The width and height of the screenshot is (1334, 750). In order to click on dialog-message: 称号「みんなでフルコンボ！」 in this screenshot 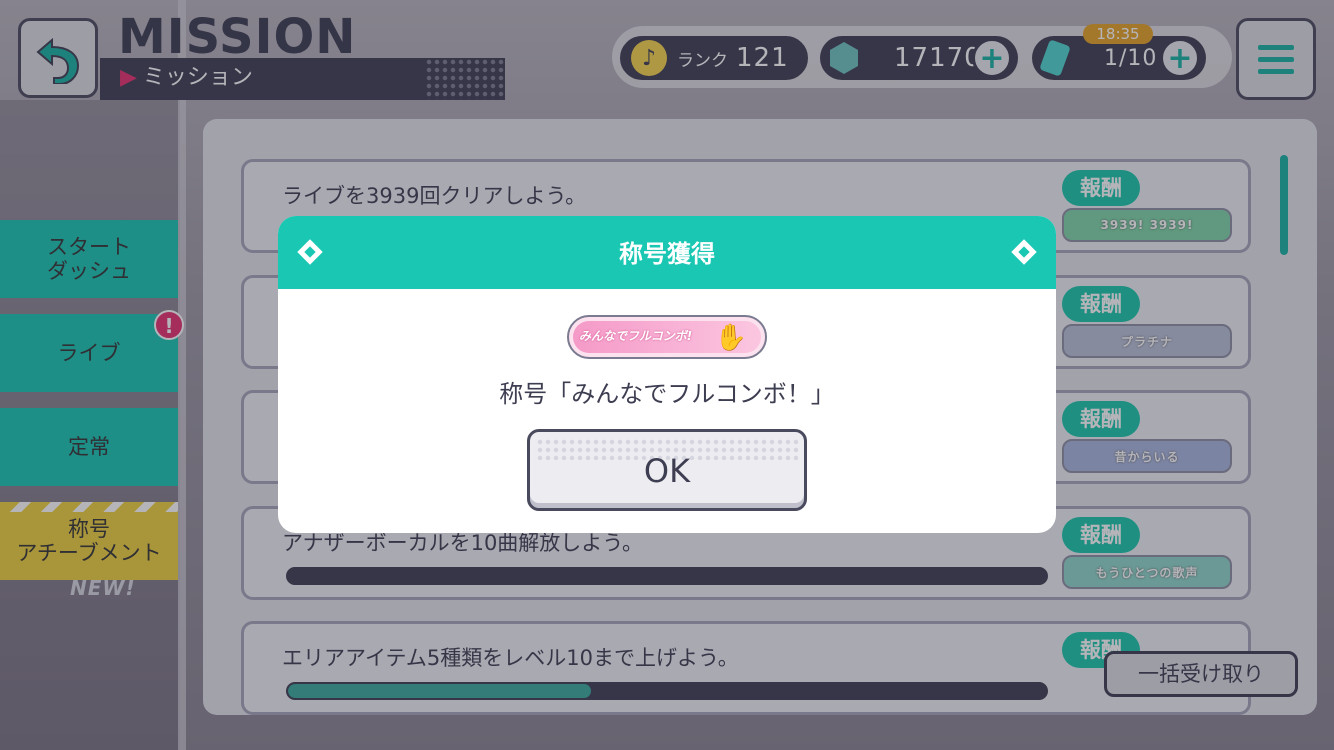, I will do `click(667, 394)`.